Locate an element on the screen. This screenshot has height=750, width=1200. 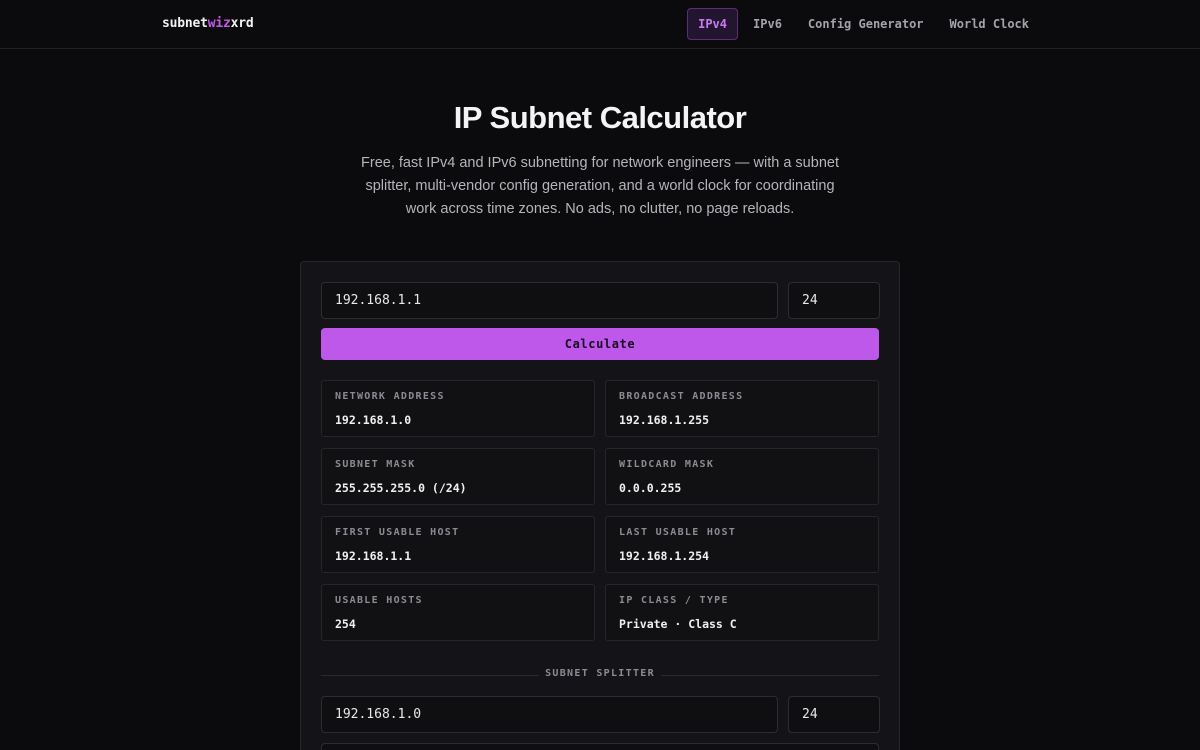
result-label: NETWORK ADDRESS is located at coordinates (390, 396).